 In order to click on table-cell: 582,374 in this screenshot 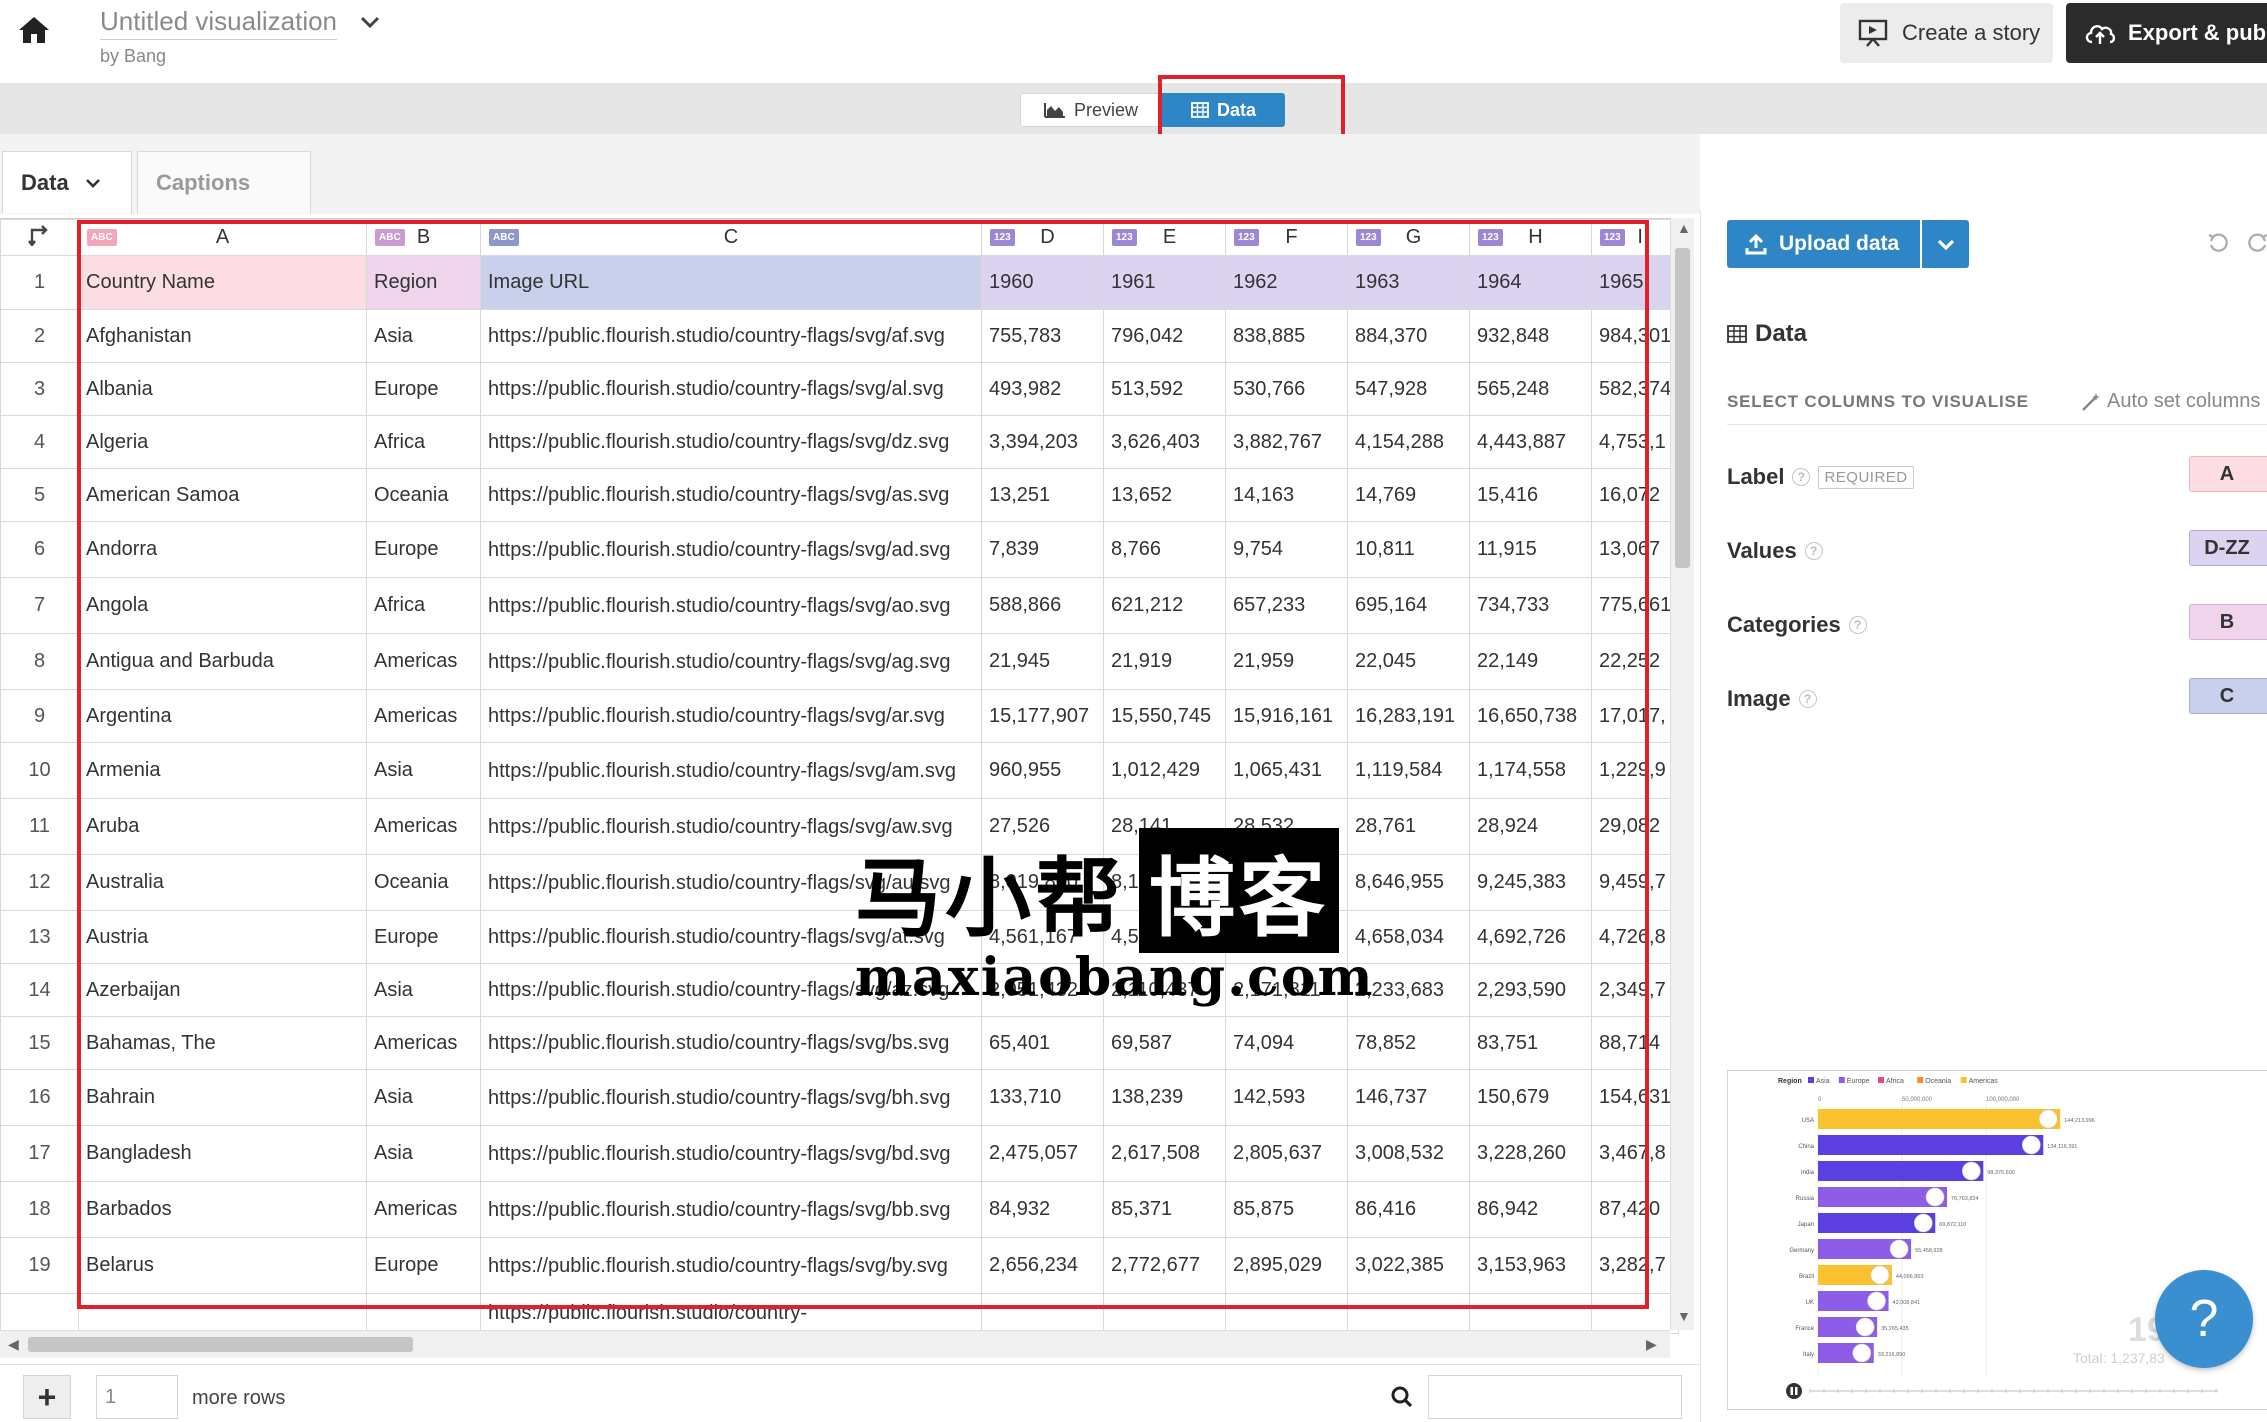, I will do `click(1635, 389)`.